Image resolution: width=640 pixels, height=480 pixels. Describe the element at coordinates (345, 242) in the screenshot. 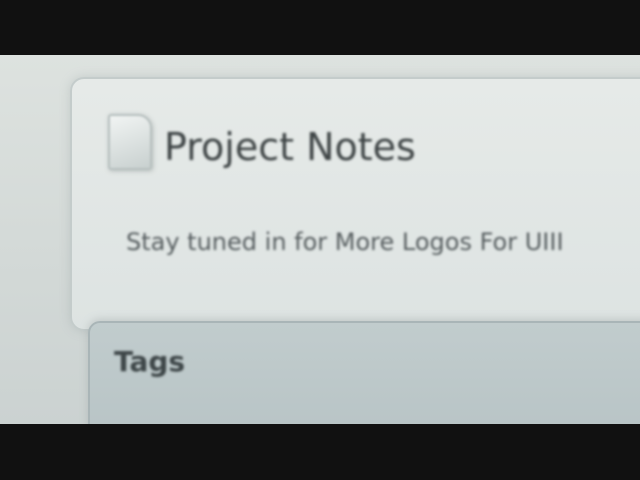

I see `project-notes-text: Stay tuned in for More Logos For UIII` at that location.